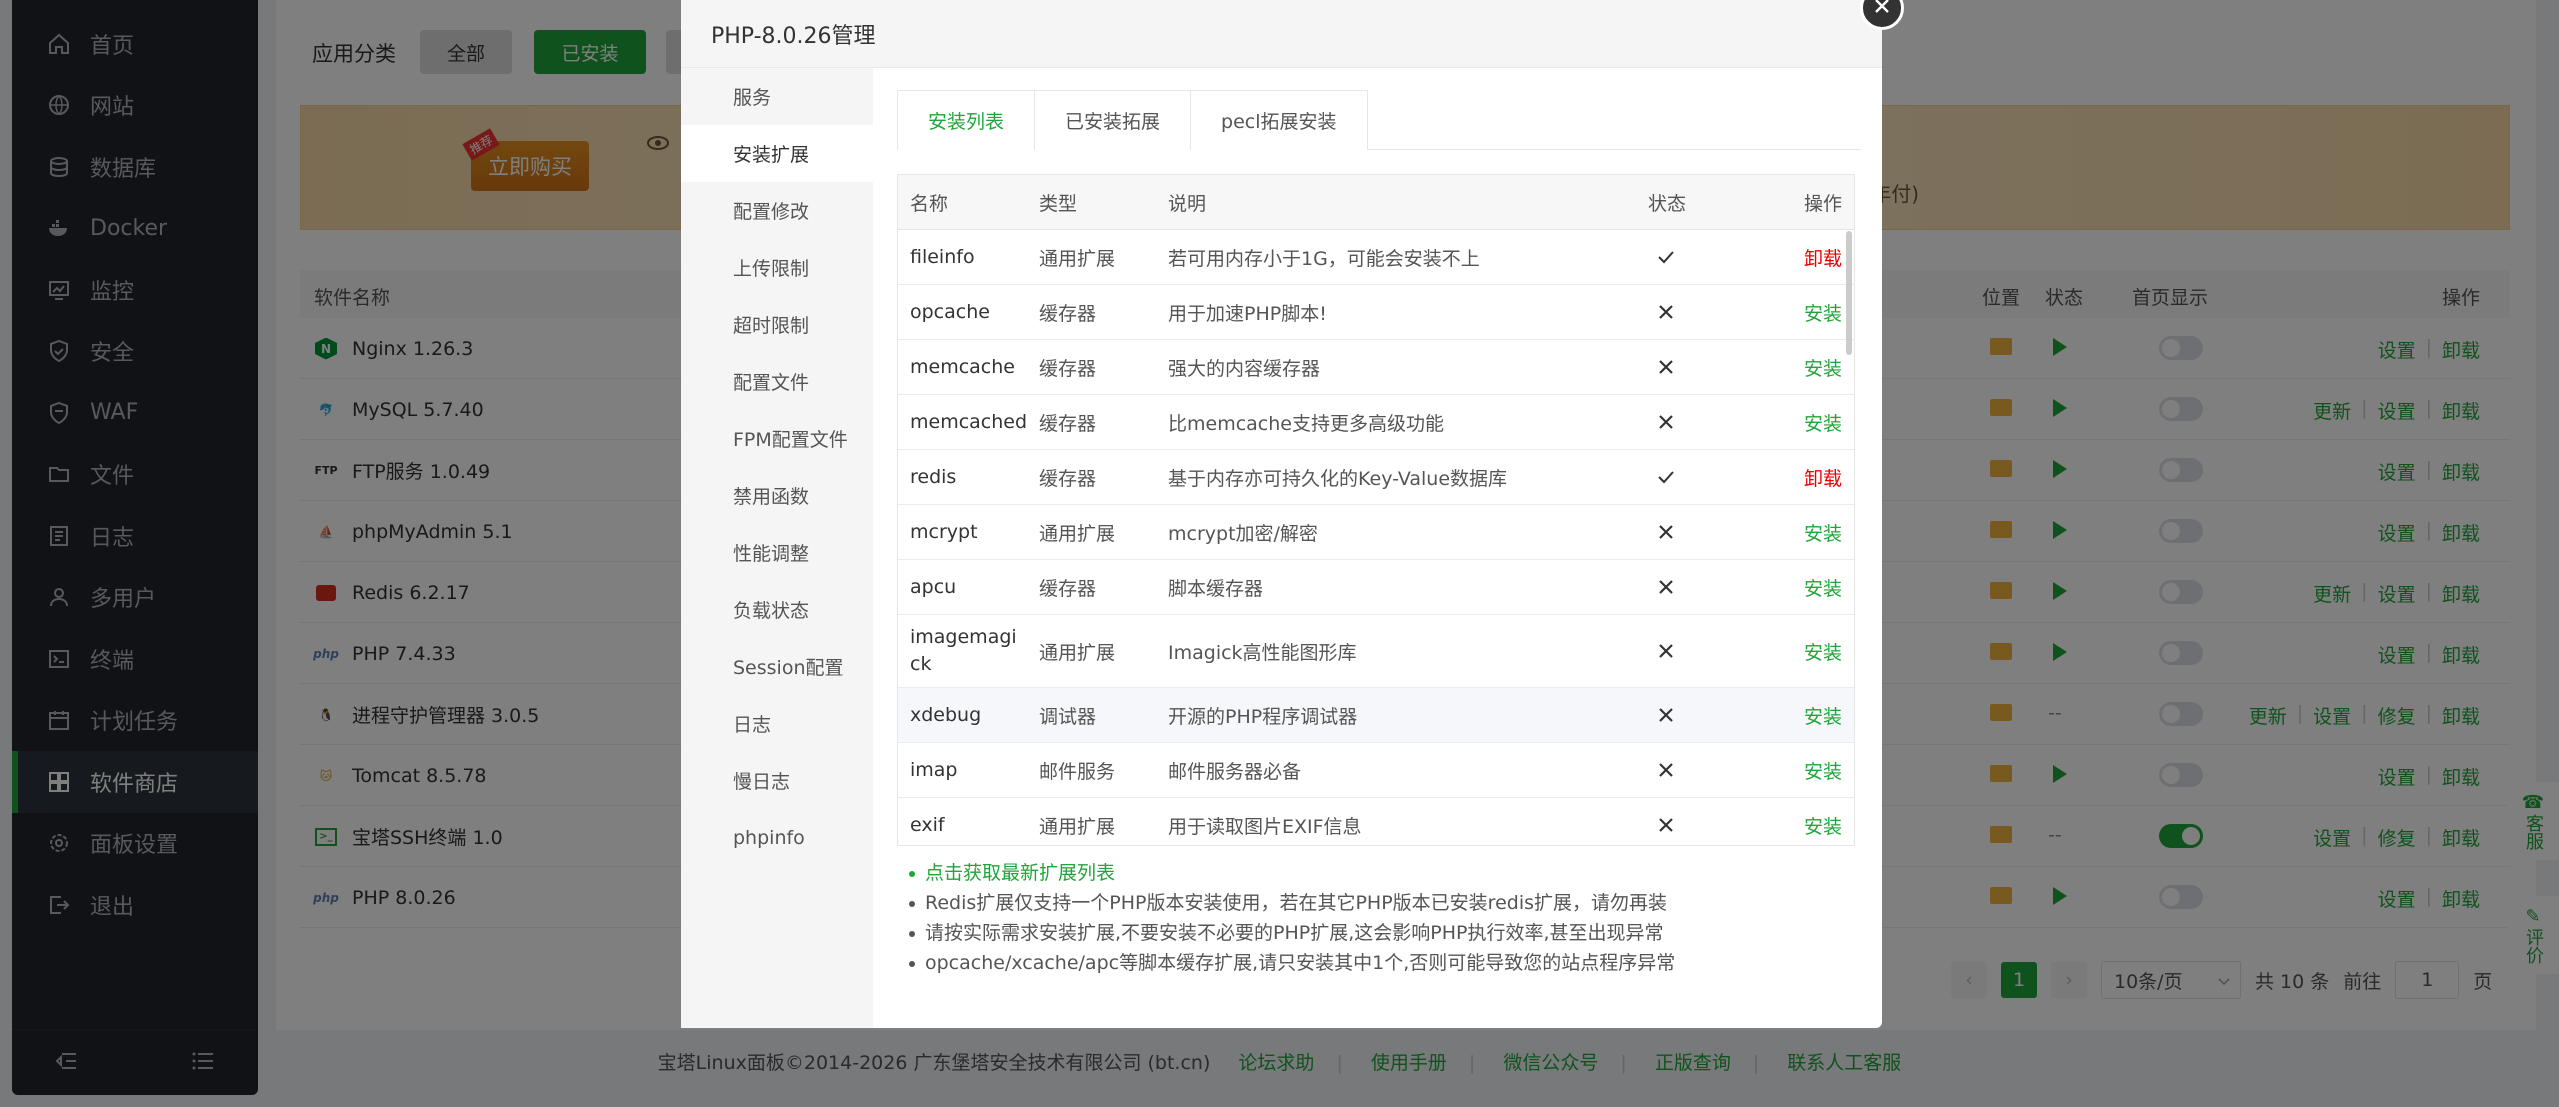 The height and width of the screenshot is (1107, 2559). Describe the element at coordinates (777, 438) in the screenshot. I see `modal-nav-item: FPM配置文件` at that location.